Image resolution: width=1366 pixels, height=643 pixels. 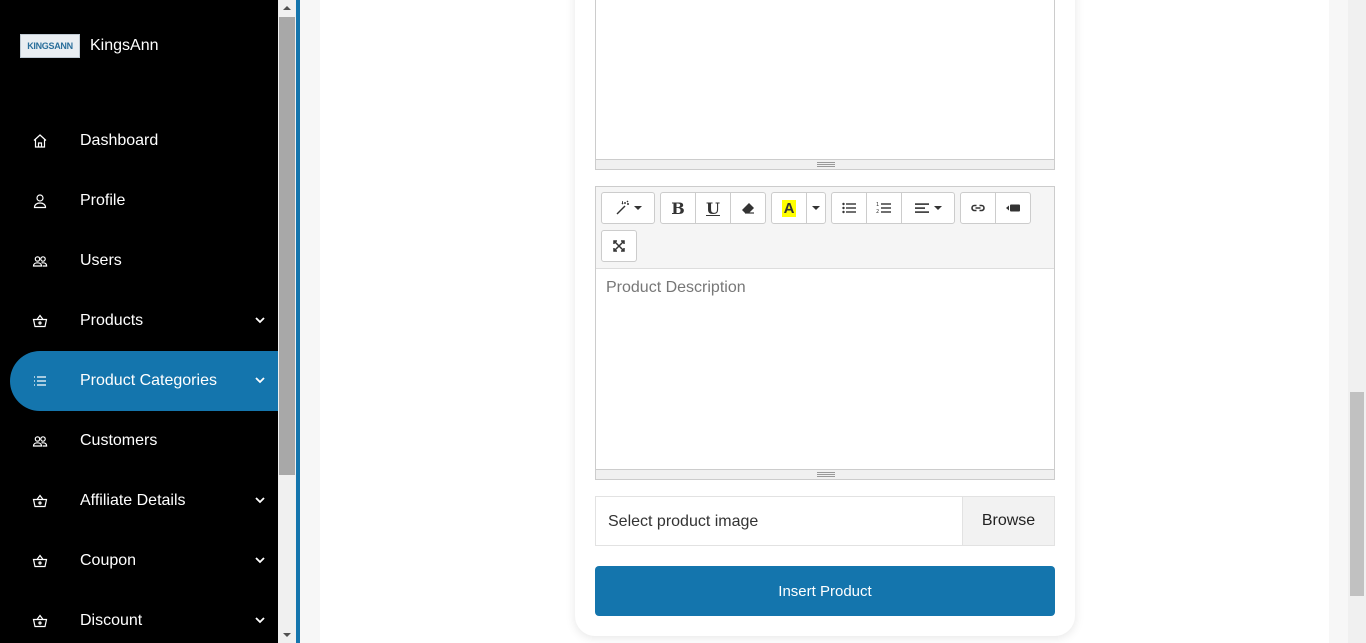 I want to click on insert-product-button: Insert Product, so click(x=825, y=591).